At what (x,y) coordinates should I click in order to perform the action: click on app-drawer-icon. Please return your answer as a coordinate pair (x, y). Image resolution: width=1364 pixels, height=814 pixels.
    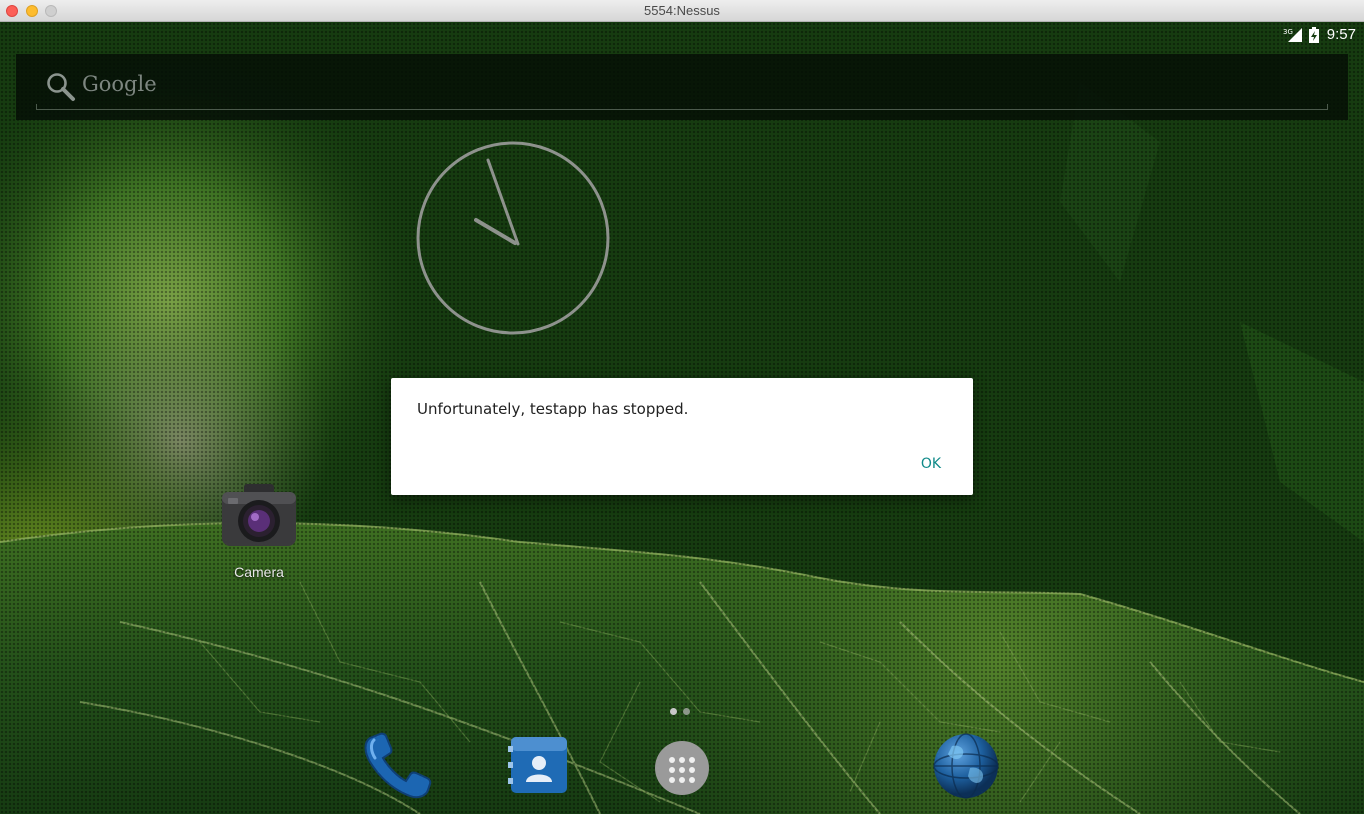
    Looking at the image, I should click on (682, 768).